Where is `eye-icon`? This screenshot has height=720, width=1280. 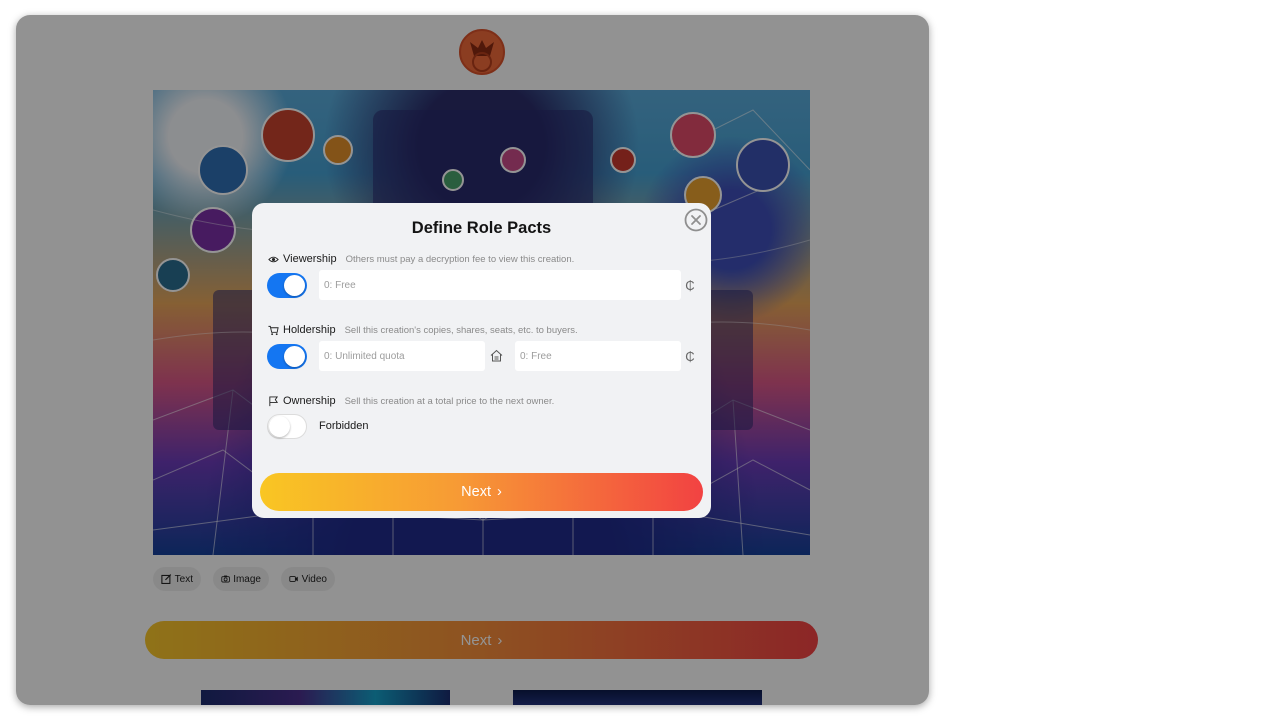
eye-icon is located at coordinates (273, 259).